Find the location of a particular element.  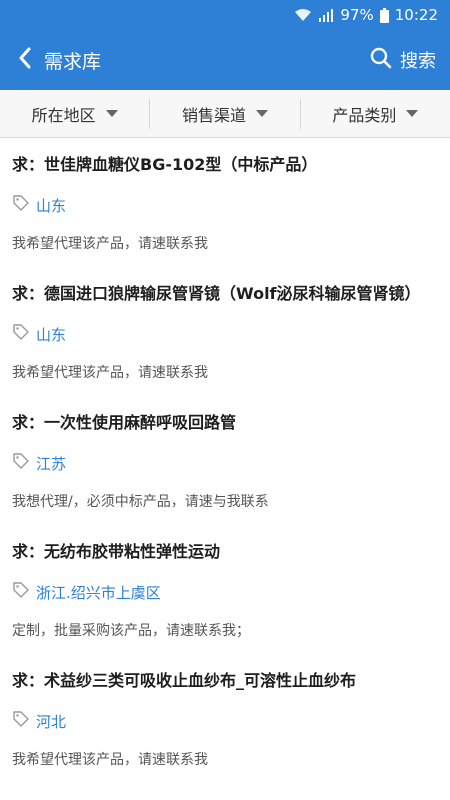

filter-bar: 所在地区 销售渠道 产品类别 is located at coordinates (225, 114).